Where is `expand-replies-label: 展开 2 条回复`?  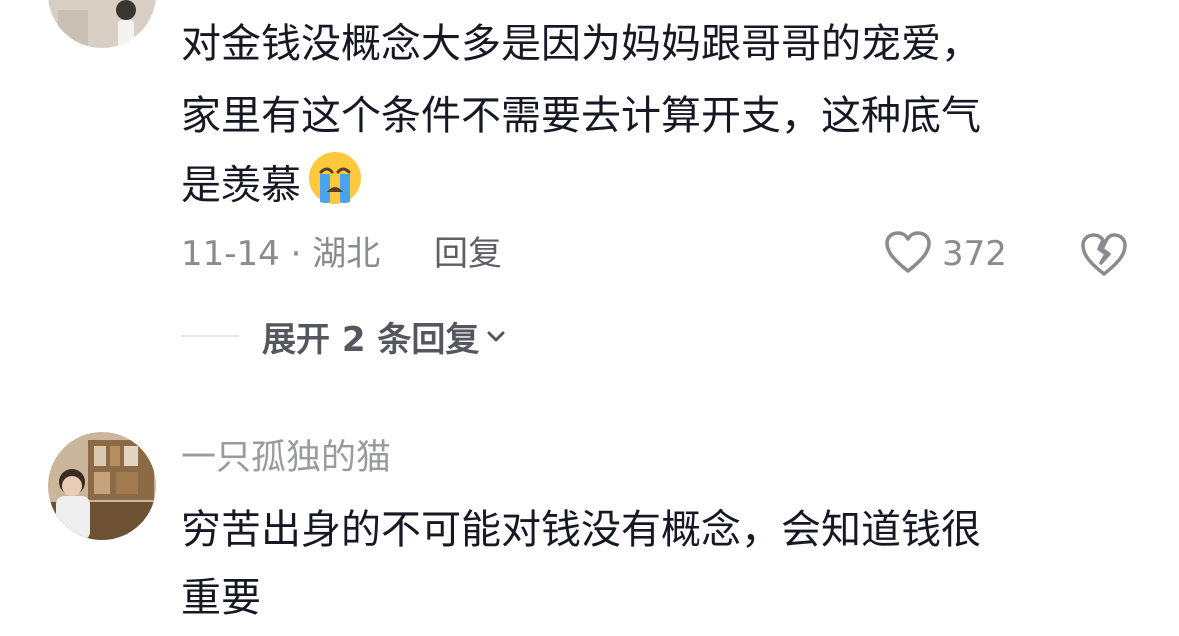
expand-replies-label: 展开 2 条回复 is located at coordinates (371, 339).